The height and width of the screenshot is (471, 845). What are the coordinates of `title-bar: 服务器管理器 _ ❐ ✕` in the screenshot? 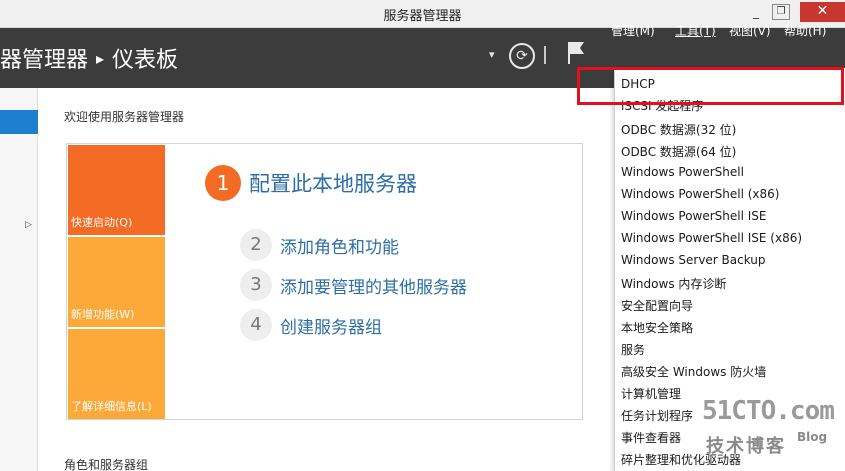 It's located at (422, 14).